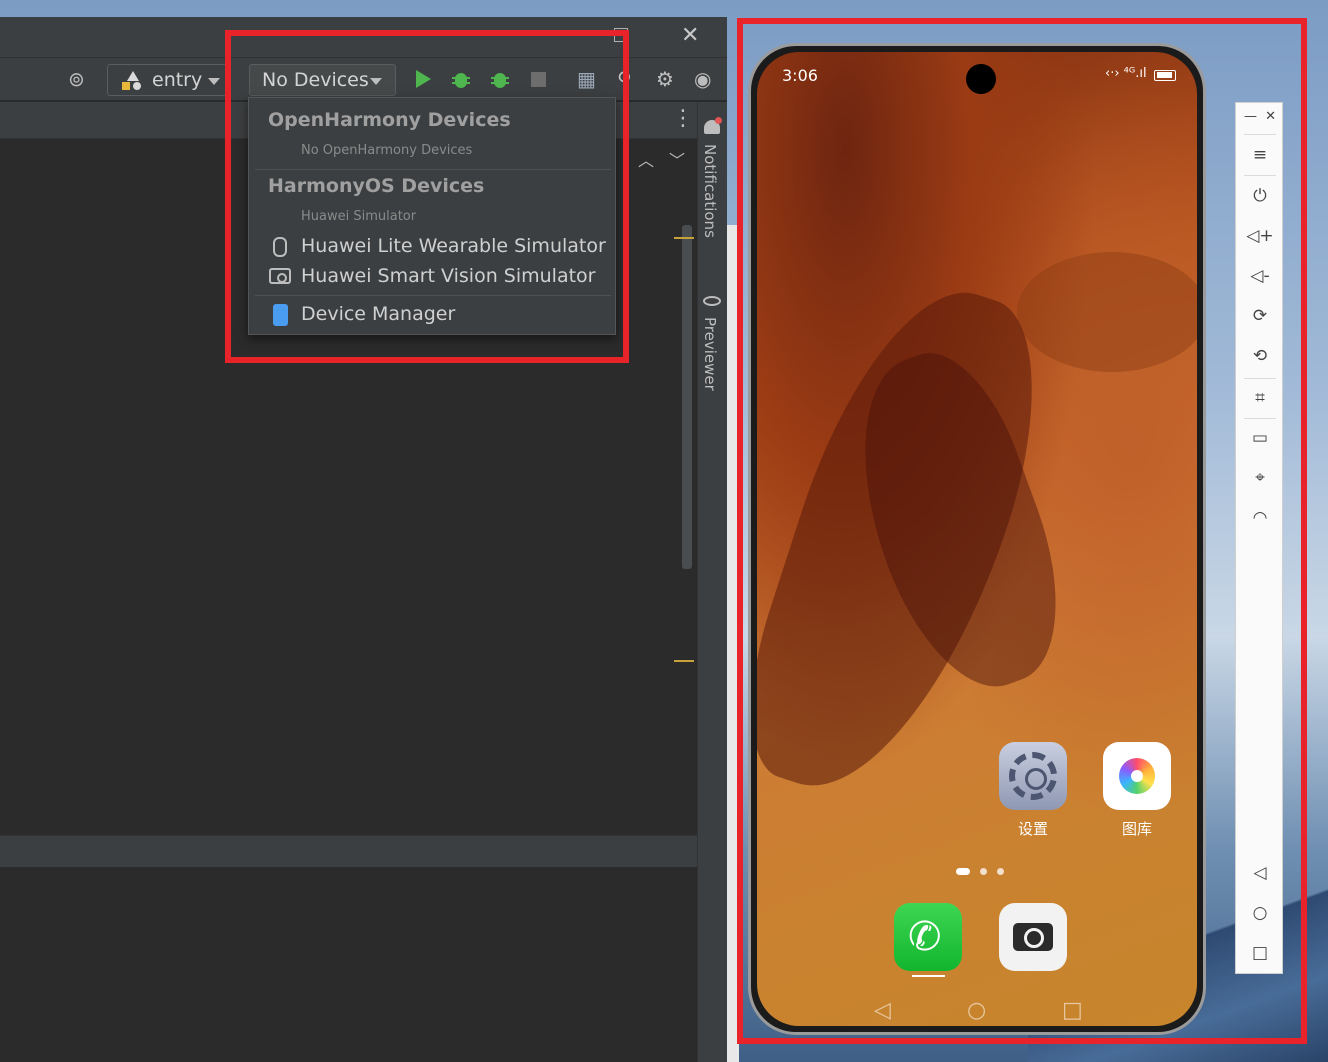  What do you see at coordinates (712, 582) in the screenshot?
I see `right-tool-strip: Notifications Previewer` at bounding box center [712, 582].